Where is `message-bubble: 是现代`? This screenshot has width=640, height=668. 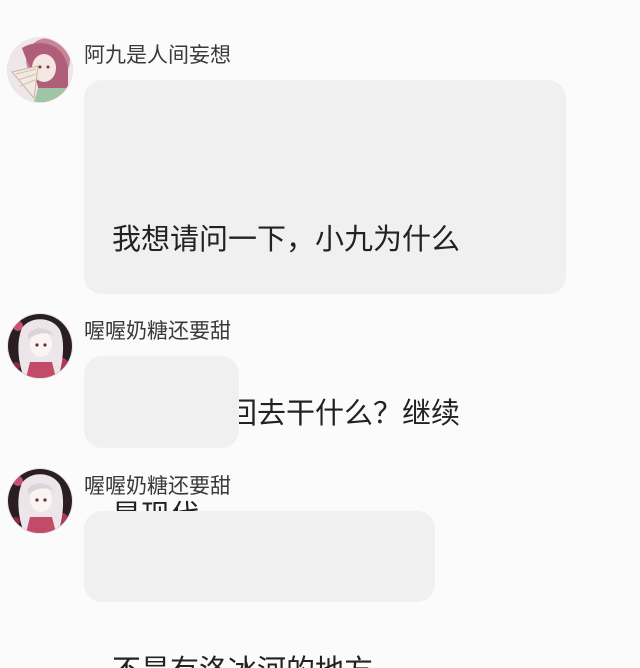
message-bubble: 是现代 is located at coordinates (161, 444).